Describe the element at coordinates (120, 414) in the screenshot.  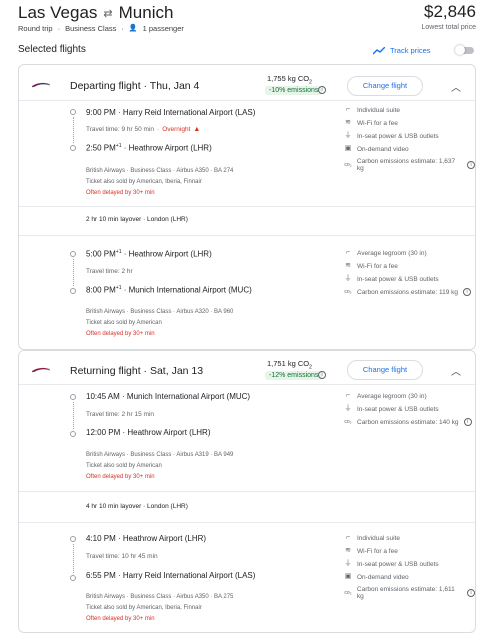
I see `travel-time: Travel time: 2 hr 15 min` at that location.